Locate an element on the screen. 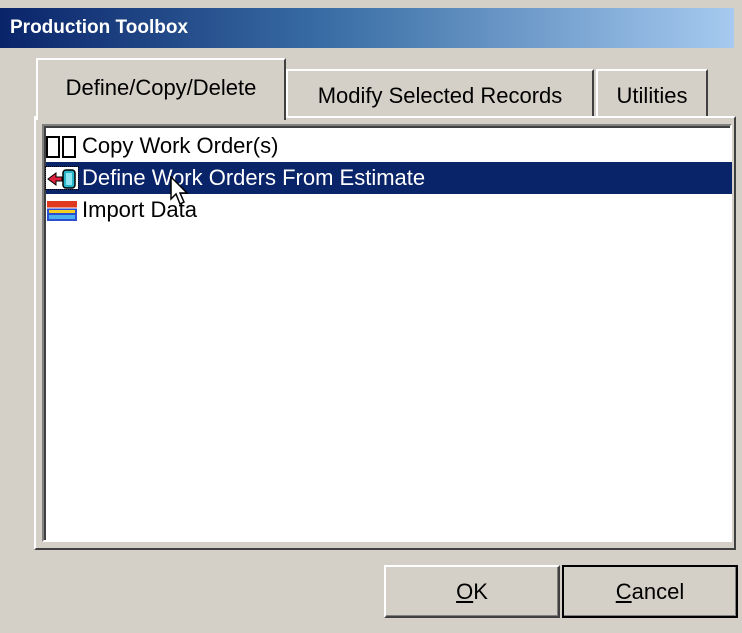 The image size is (742, 633). list-item-import-data: Import Data is located at coordinates (389, 210).